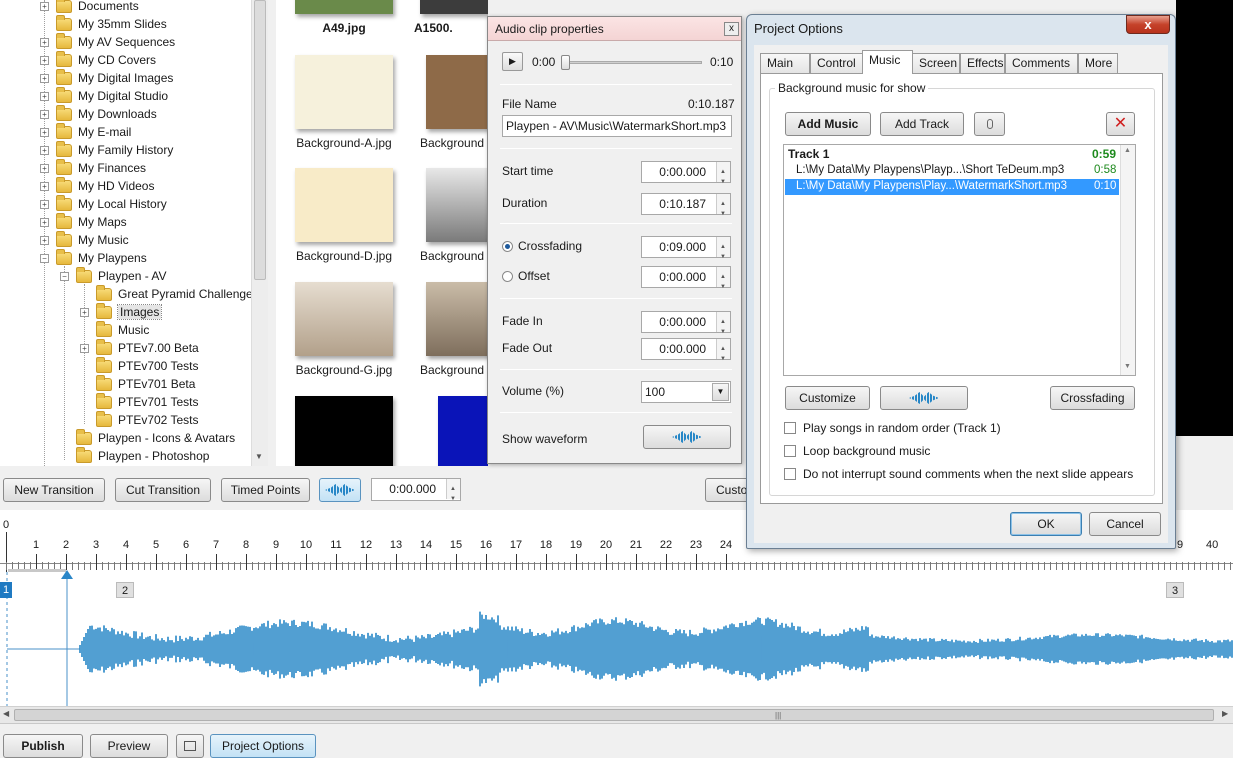 The height and width of the screenshot is (758, 1233). I want to click on playhead-icon, so click(67, 574).